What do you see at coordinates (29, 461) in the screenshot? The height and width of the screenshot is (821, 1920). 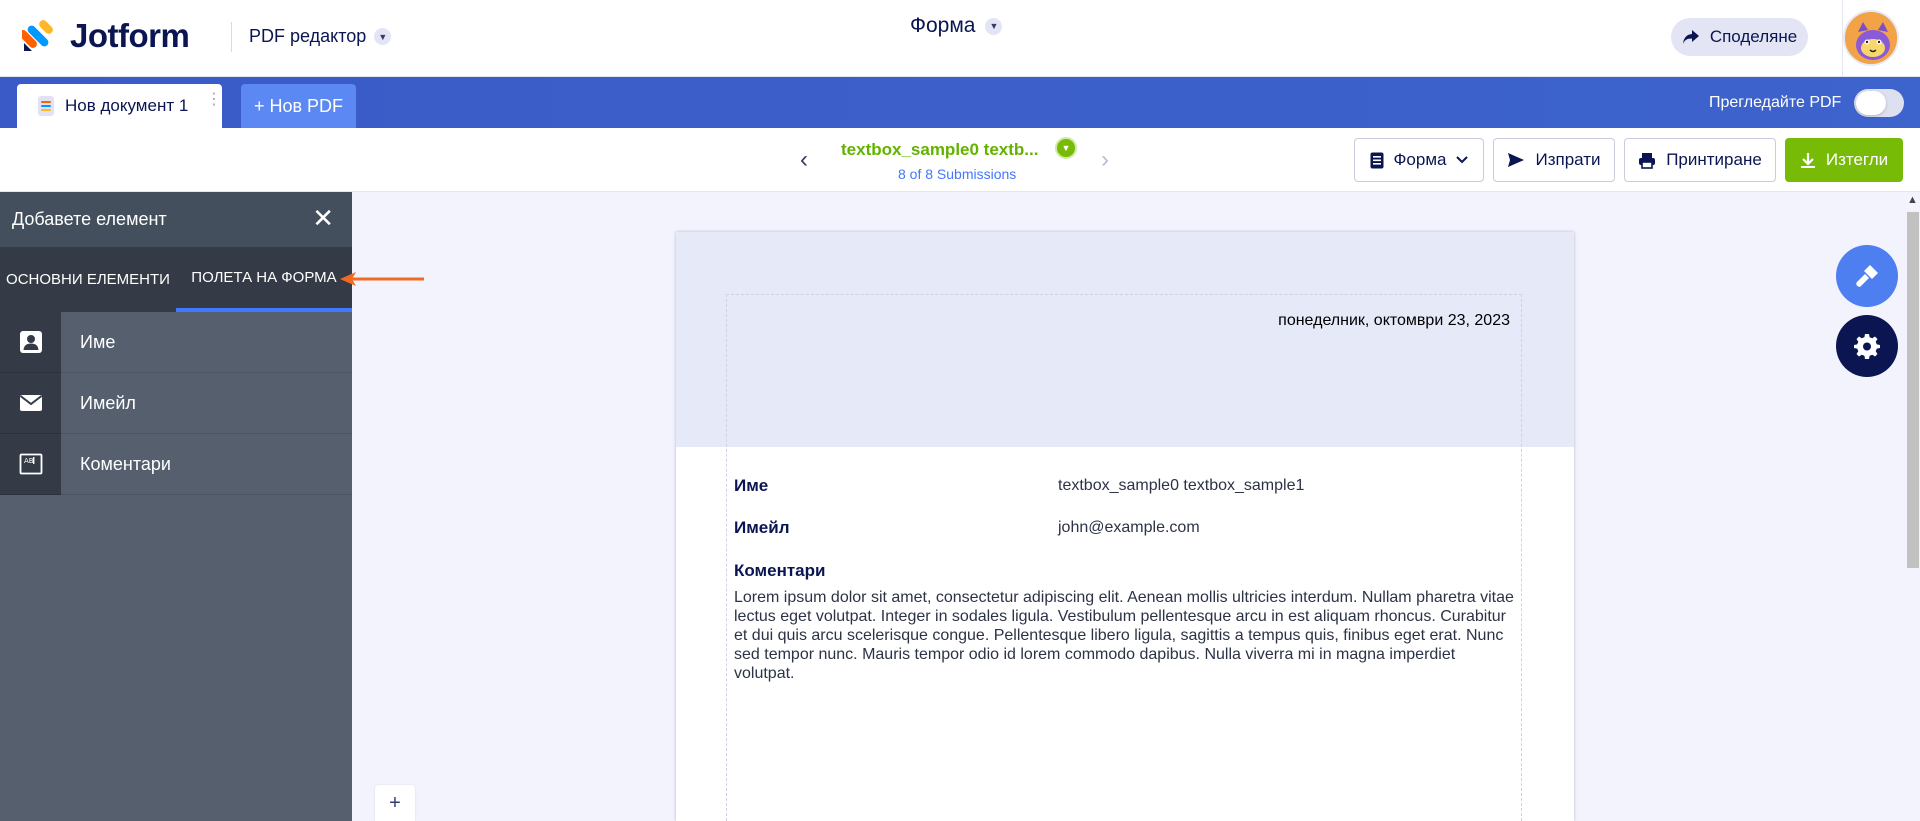 I see `svg-text: AB` at bounding box center [29, 461].